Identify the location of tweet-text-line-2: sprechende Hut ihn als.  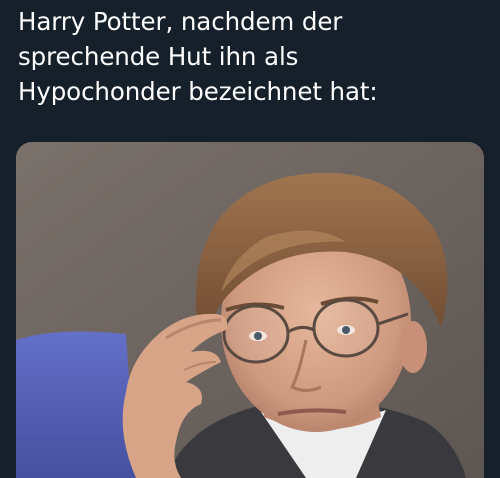
(158, 56).